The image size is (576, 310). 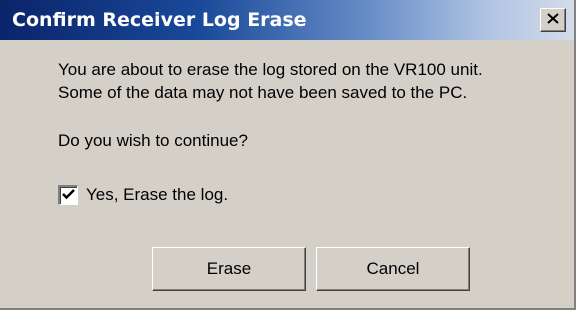 I want to click on erase-confirm-checkbox, so click(x=68, y=195).